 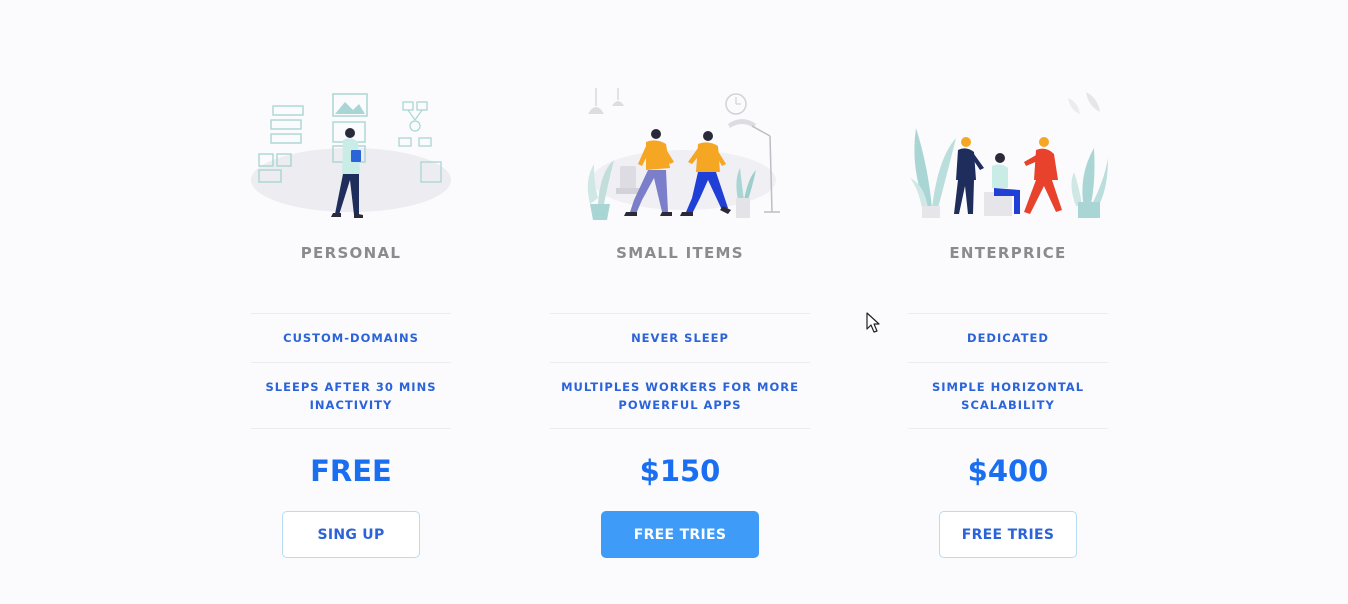 What do you see at coordinates (1008, 396) in the screenshot?
I see `feature-item: SIMPLE HORIZONTAL SCALABILITY` at bounding box center [1008, 396].